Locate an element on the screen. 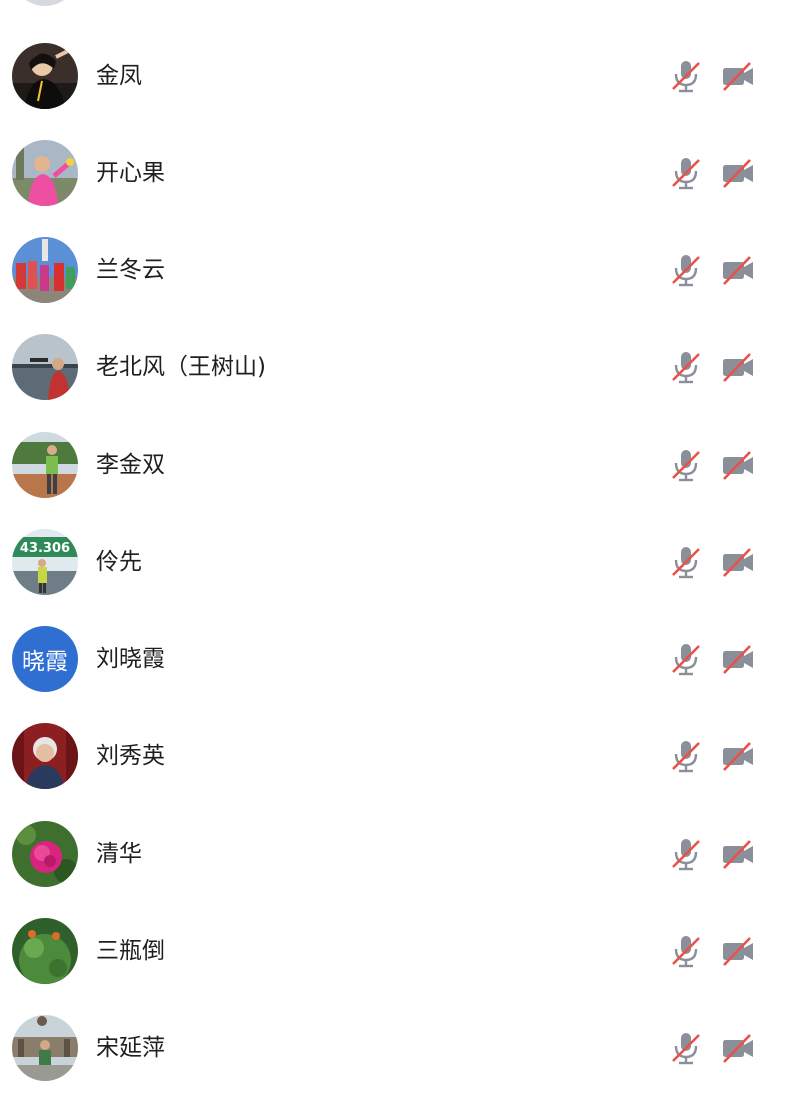  participant-row: 兰冬云 is located at coordinates (400, 285).